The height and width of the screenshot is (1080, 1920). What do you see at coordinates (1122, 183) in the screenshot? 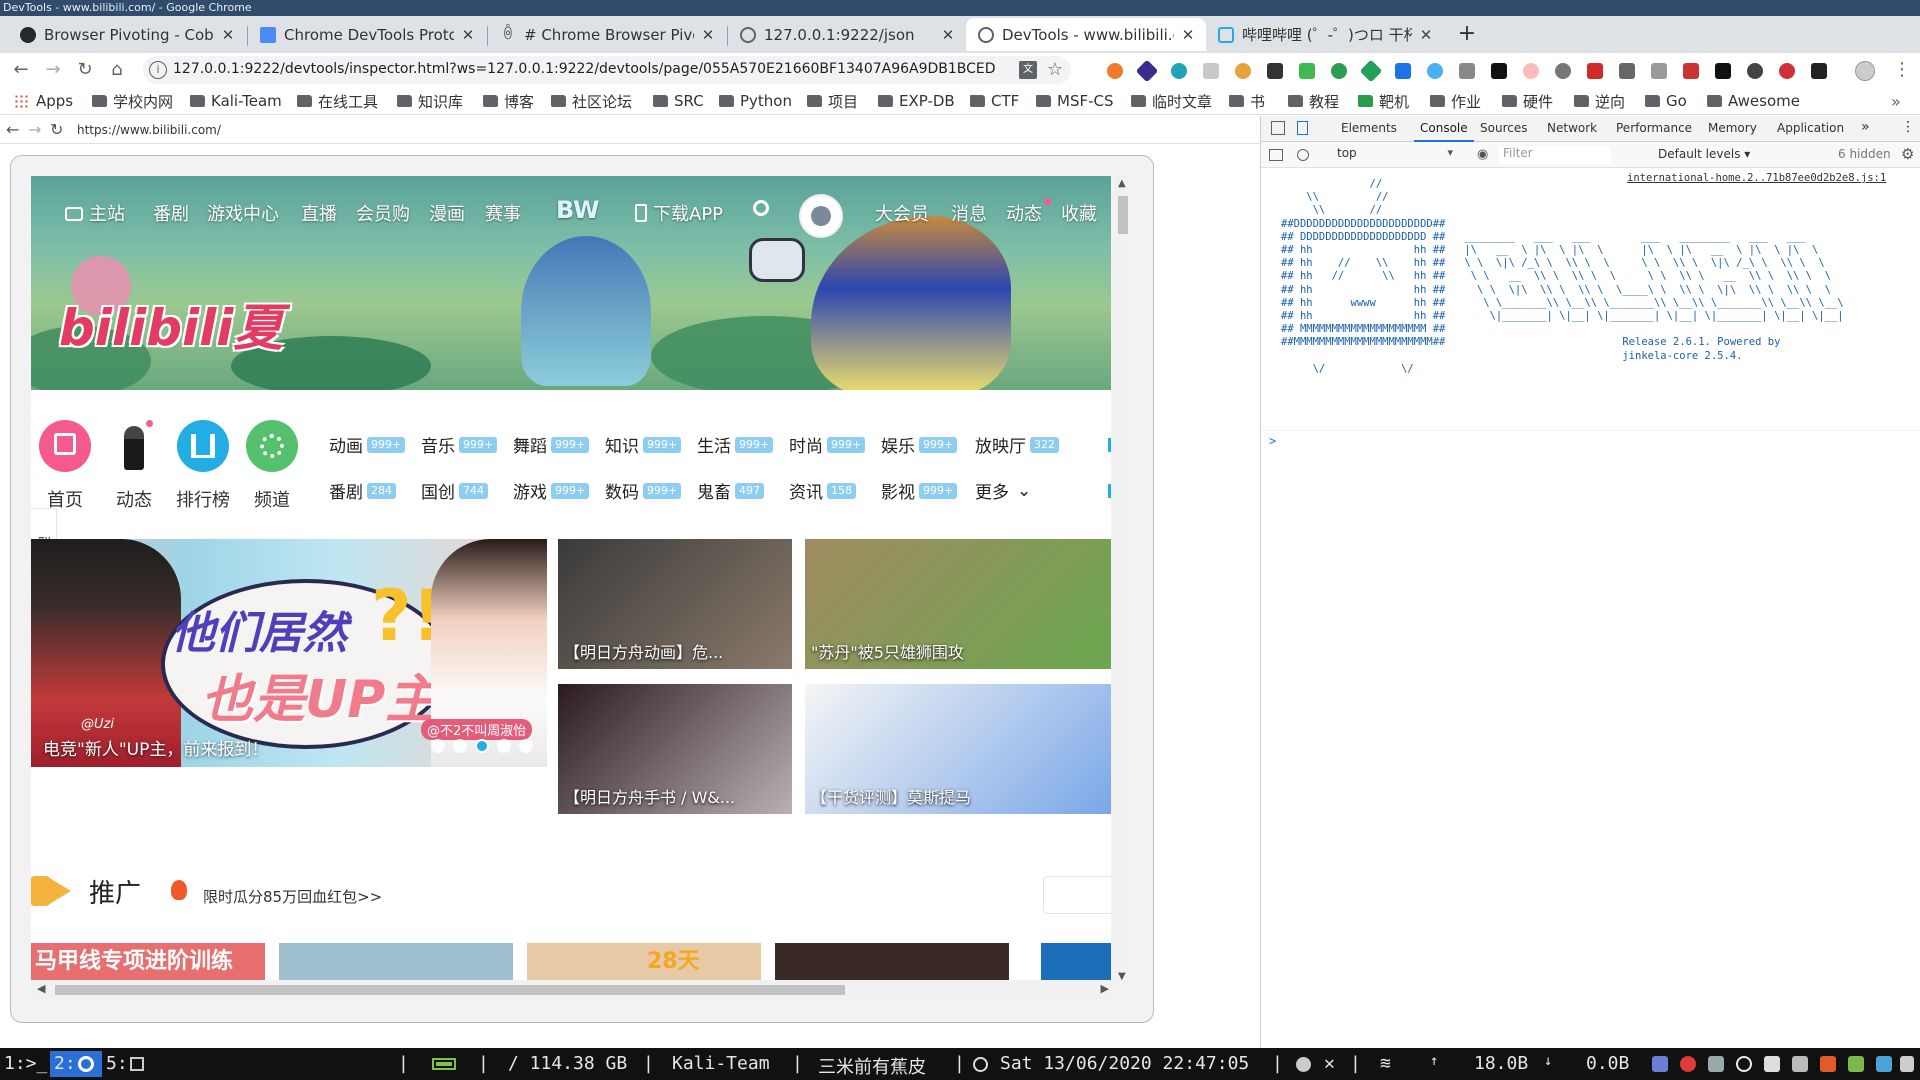
I see `scroll-up-icon: ▲` at bounding box center [1122, 183].